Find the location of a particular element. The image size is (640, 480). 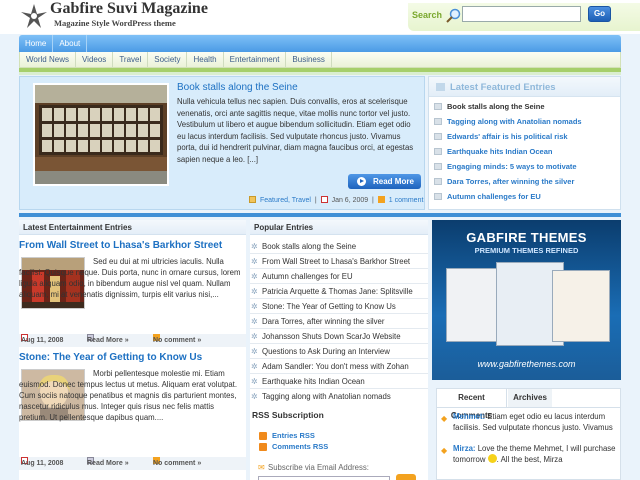

book-stalls-photo is located at coordinates (101, 134).